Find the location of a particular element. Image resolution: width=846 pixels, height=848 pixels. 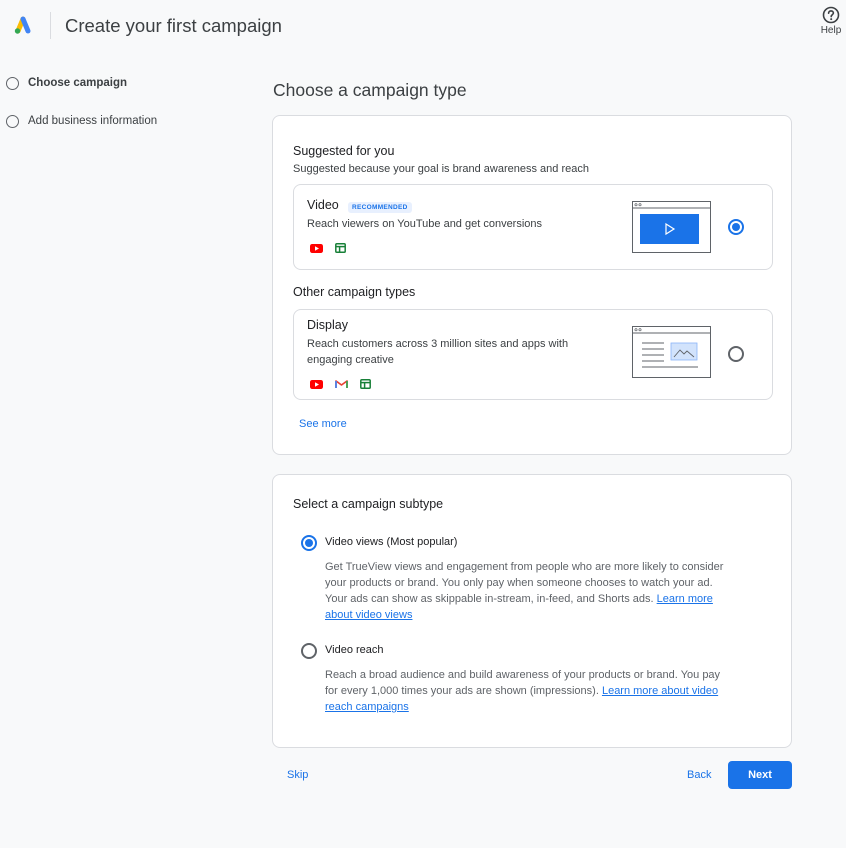

video-views-radio is located at coordinates (309, 543).